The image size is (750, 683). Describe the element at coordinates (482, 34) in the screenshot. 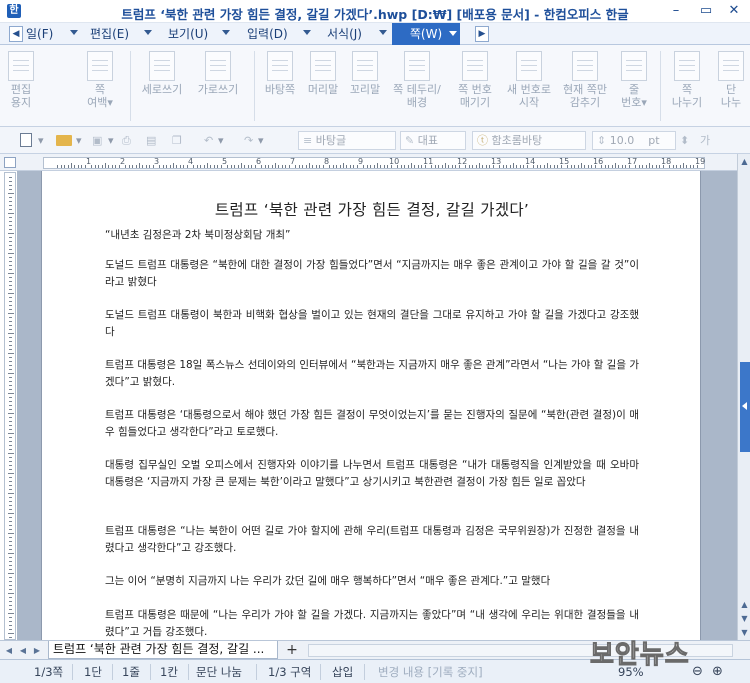

I see `menu-scroll-right-icon: ▶` at that location.